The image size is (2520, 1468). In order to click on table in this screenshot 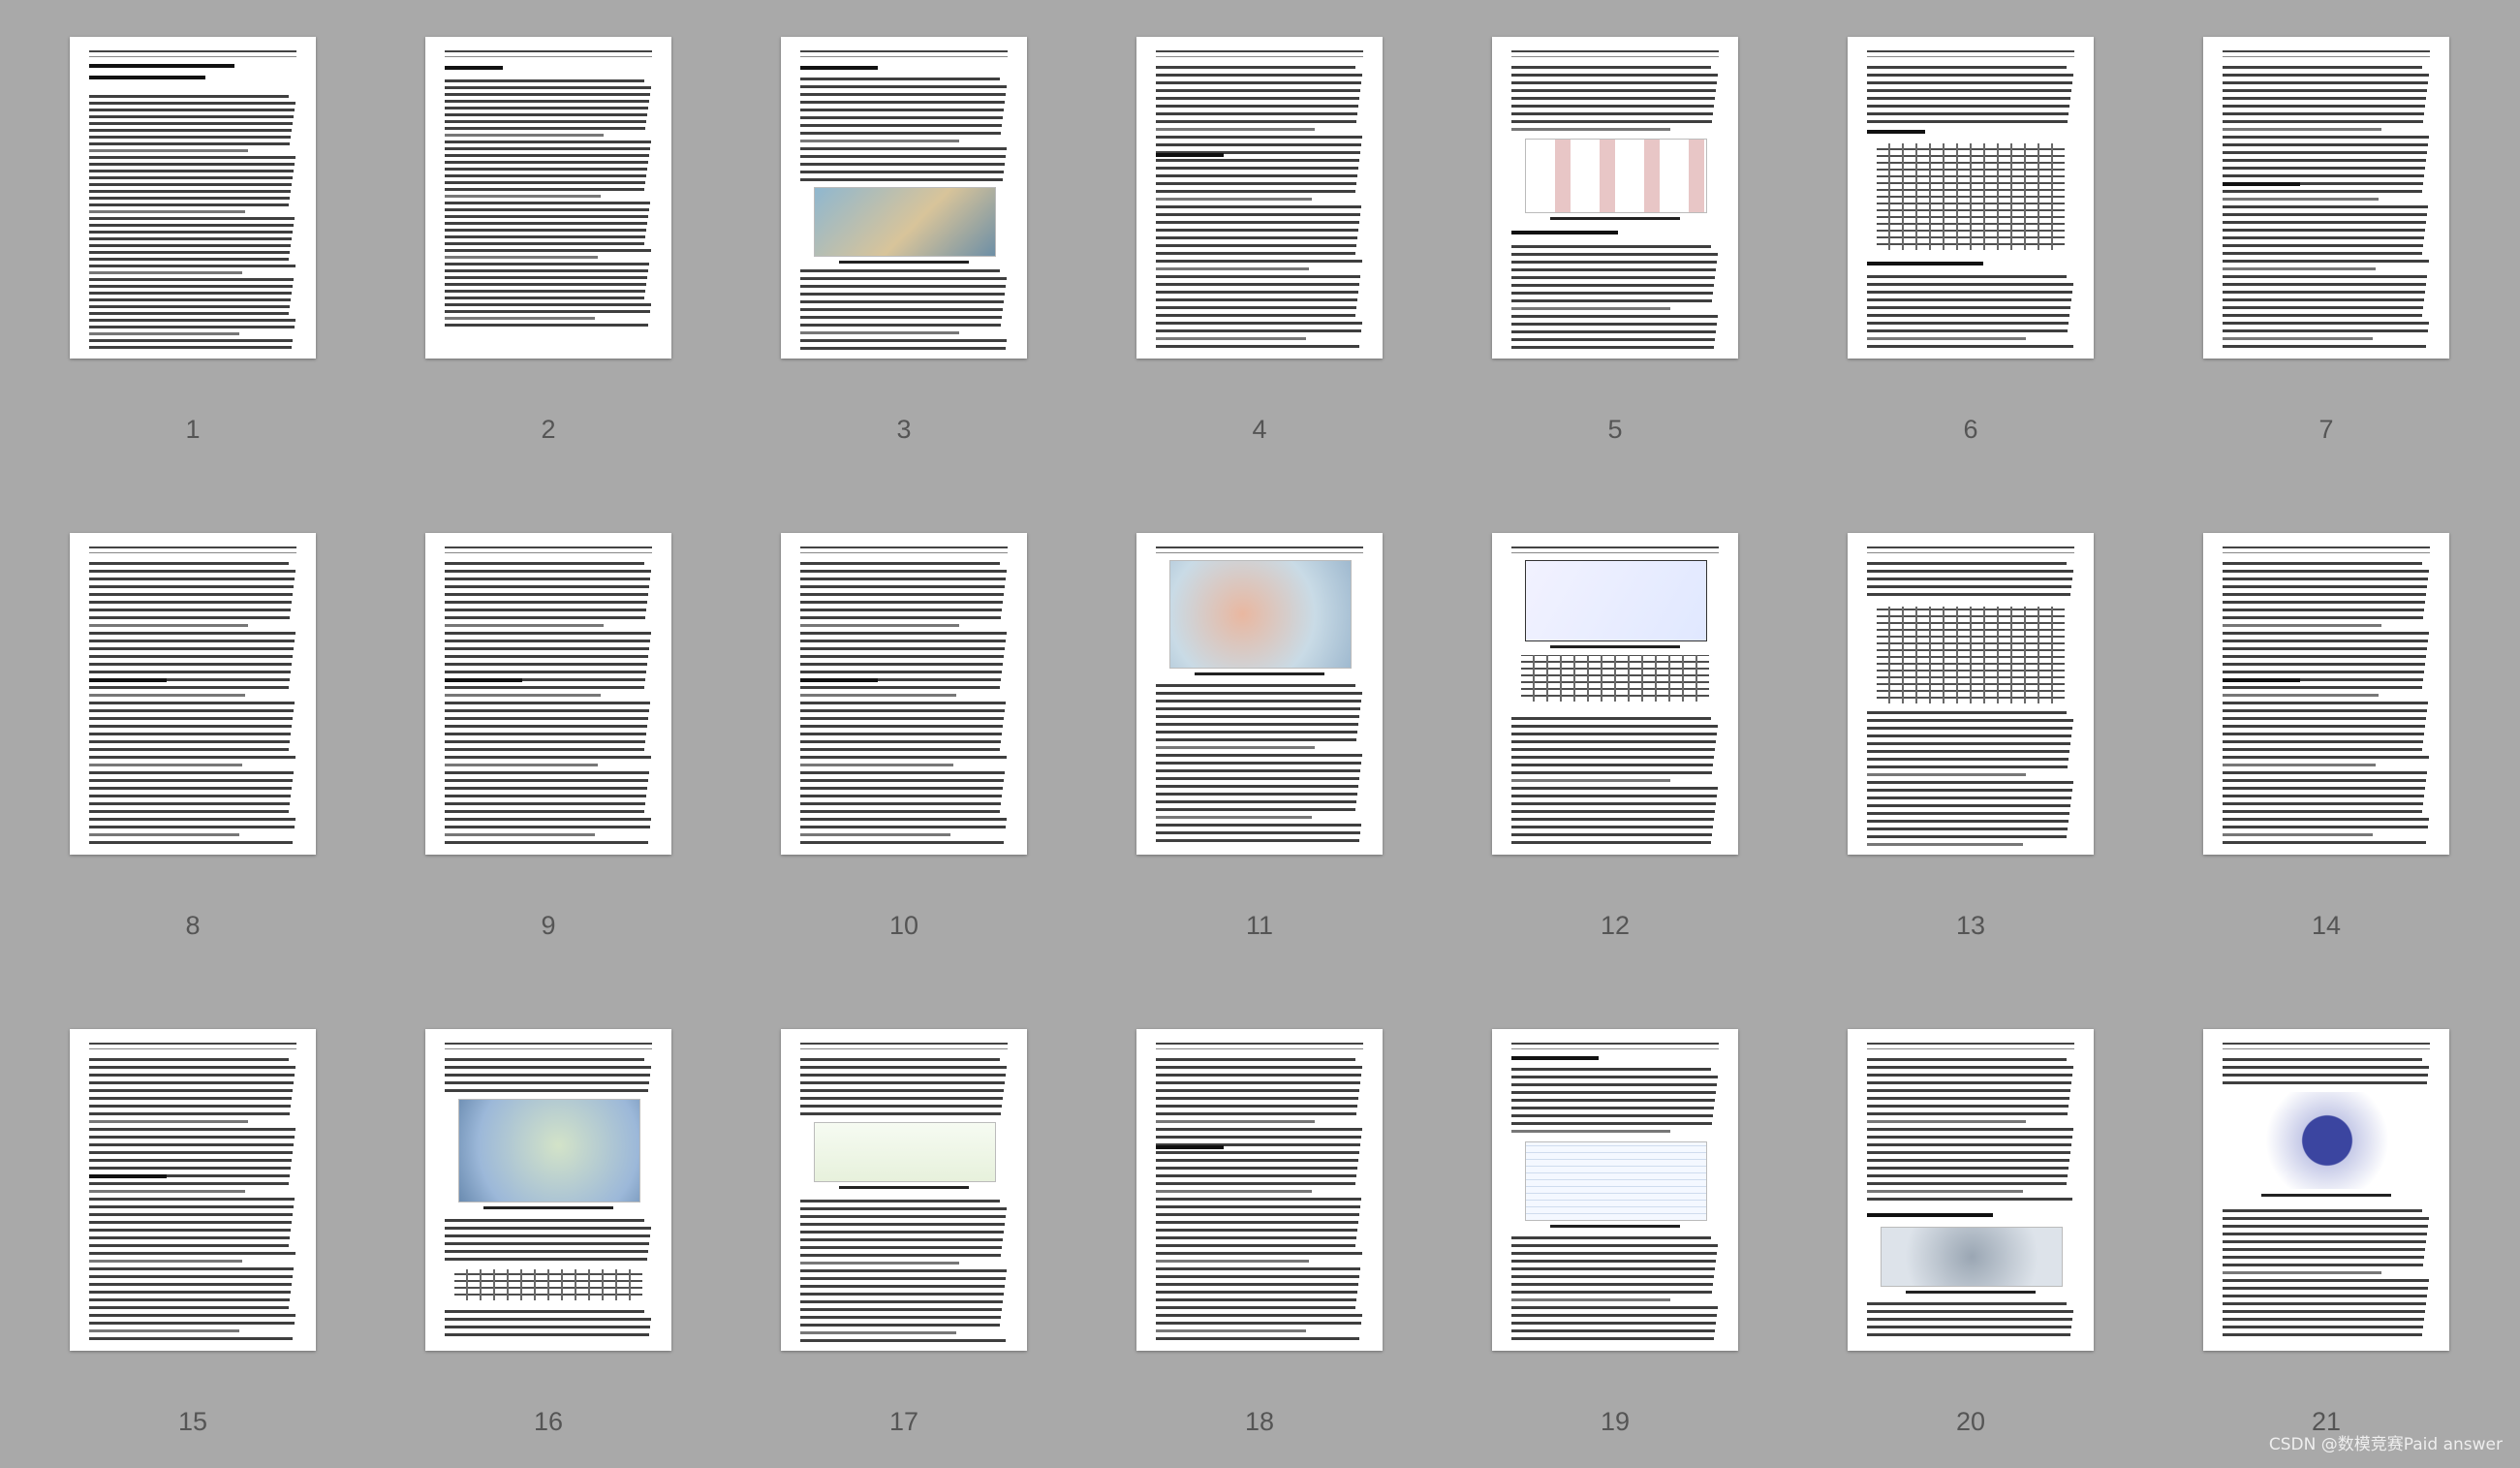, I will do `click(1971, 196)`.